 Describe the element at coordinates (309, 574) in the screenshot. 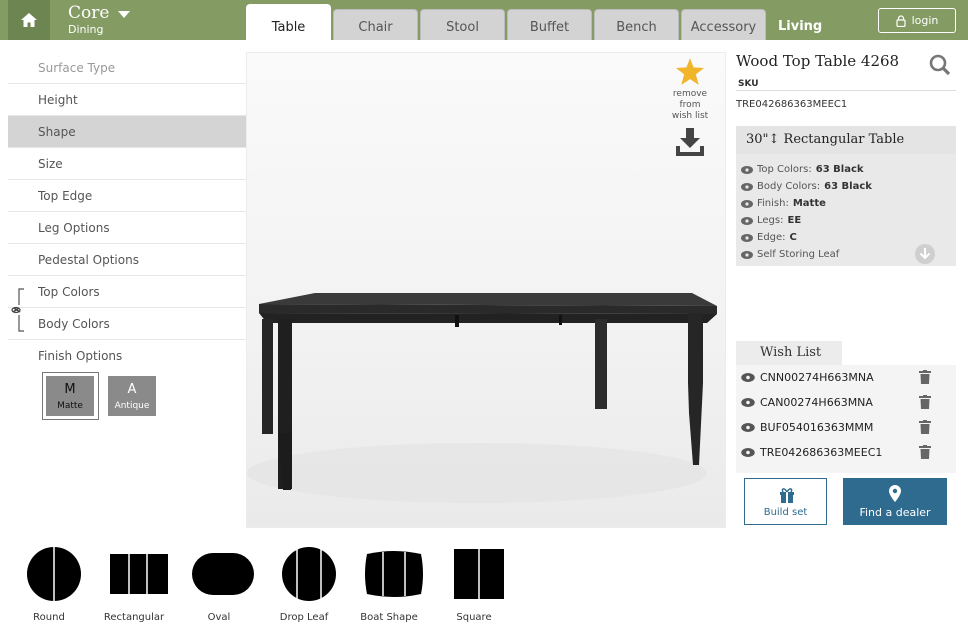

I see `drop-leaf-table-icon` at that location.